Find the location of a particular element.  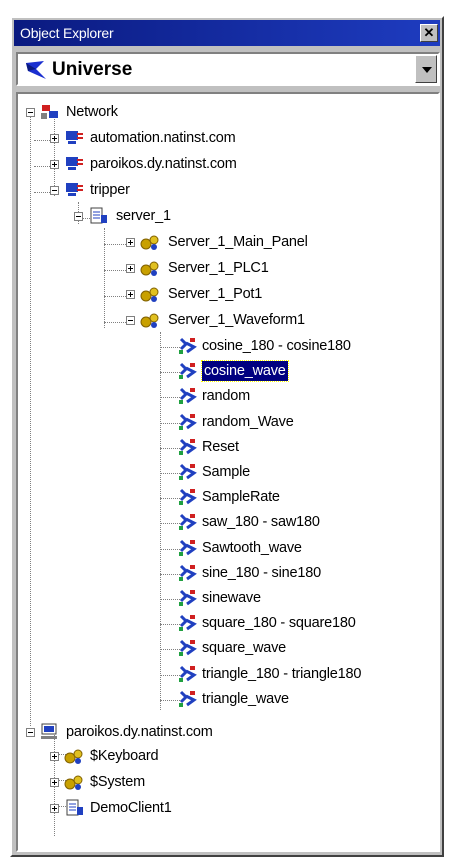

tree-label: random is located at coordinates (226, 396).